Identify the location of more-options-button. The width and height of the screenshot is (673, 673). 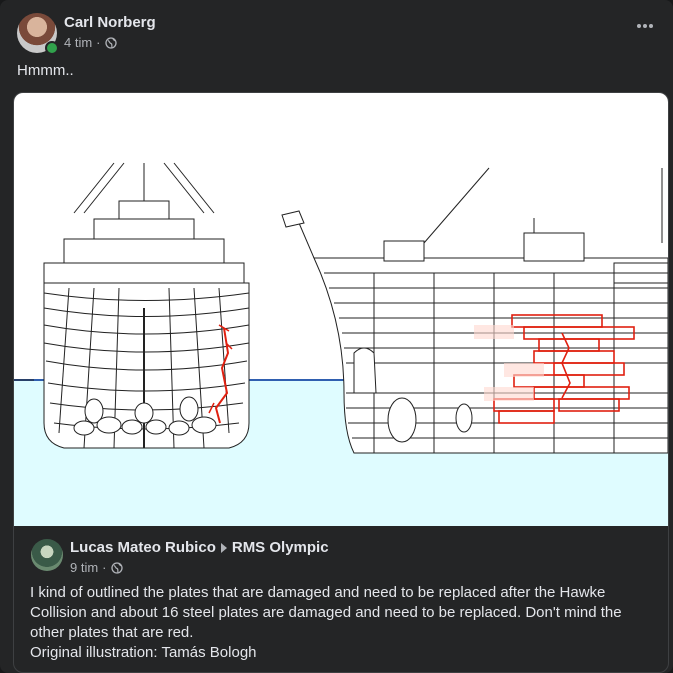
(645, 30).